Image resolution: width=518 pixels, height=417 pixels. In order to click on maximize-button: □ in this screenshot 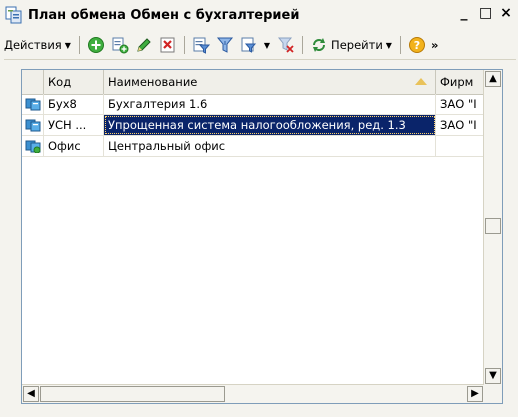, I will do `click(485, 13)`.